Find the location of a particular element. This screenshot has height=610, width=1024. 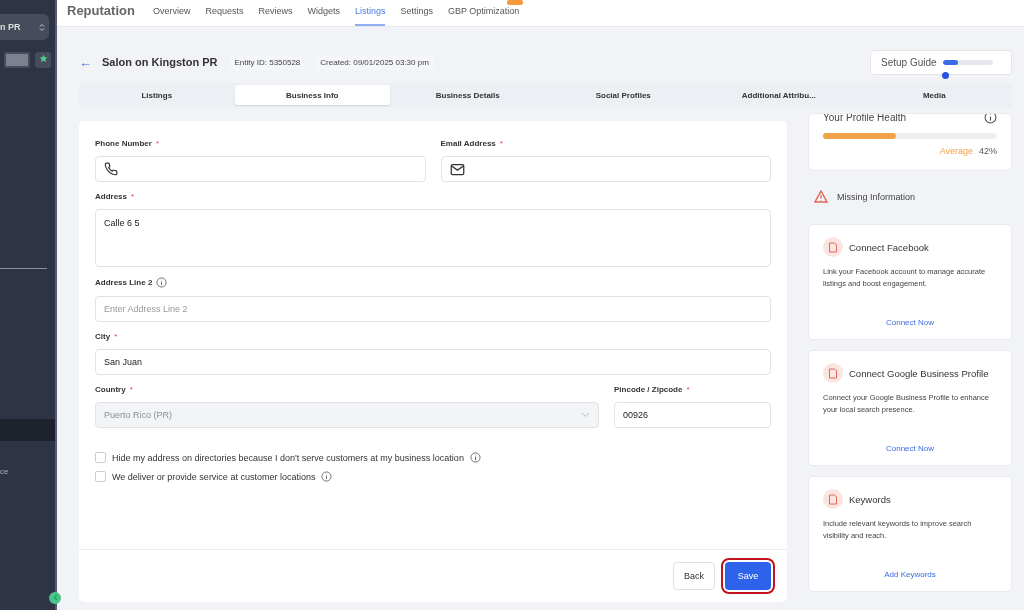

nav-tab: Widgets is located at coordinates (323, 16).